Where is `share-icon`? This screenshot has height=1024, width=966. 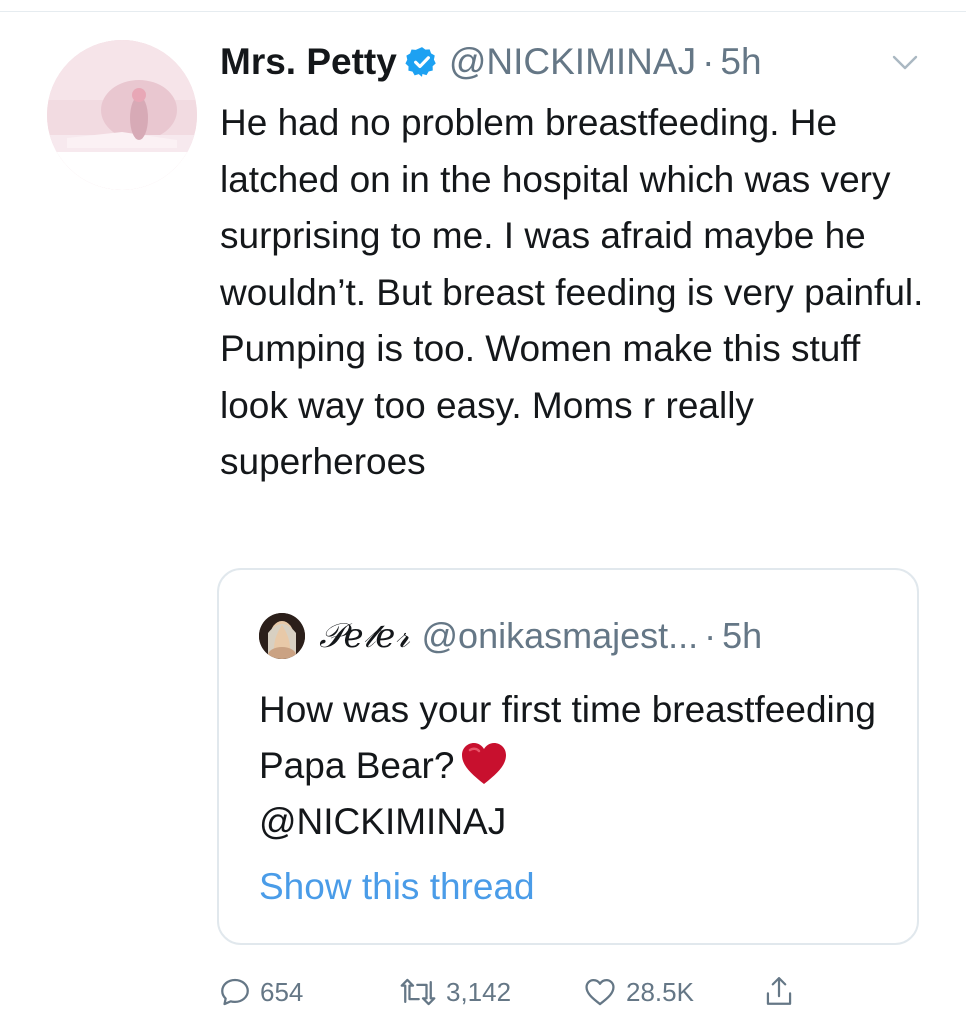
share-icon is located at coordinates (779, 991).